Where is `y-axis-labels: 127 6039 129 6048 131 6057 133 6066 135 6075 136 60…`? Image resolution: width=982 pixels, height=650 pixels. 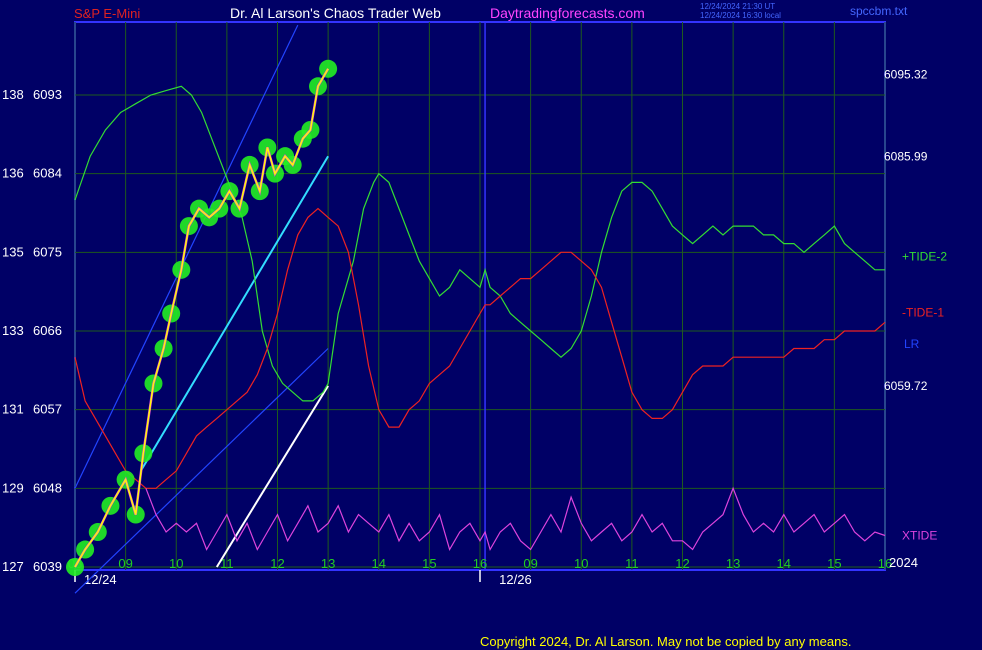
y-axis-labels: 127 6039 129 6048 131 6057 133 6066 135 6075 136 60… is located at coordinates (32, 330).